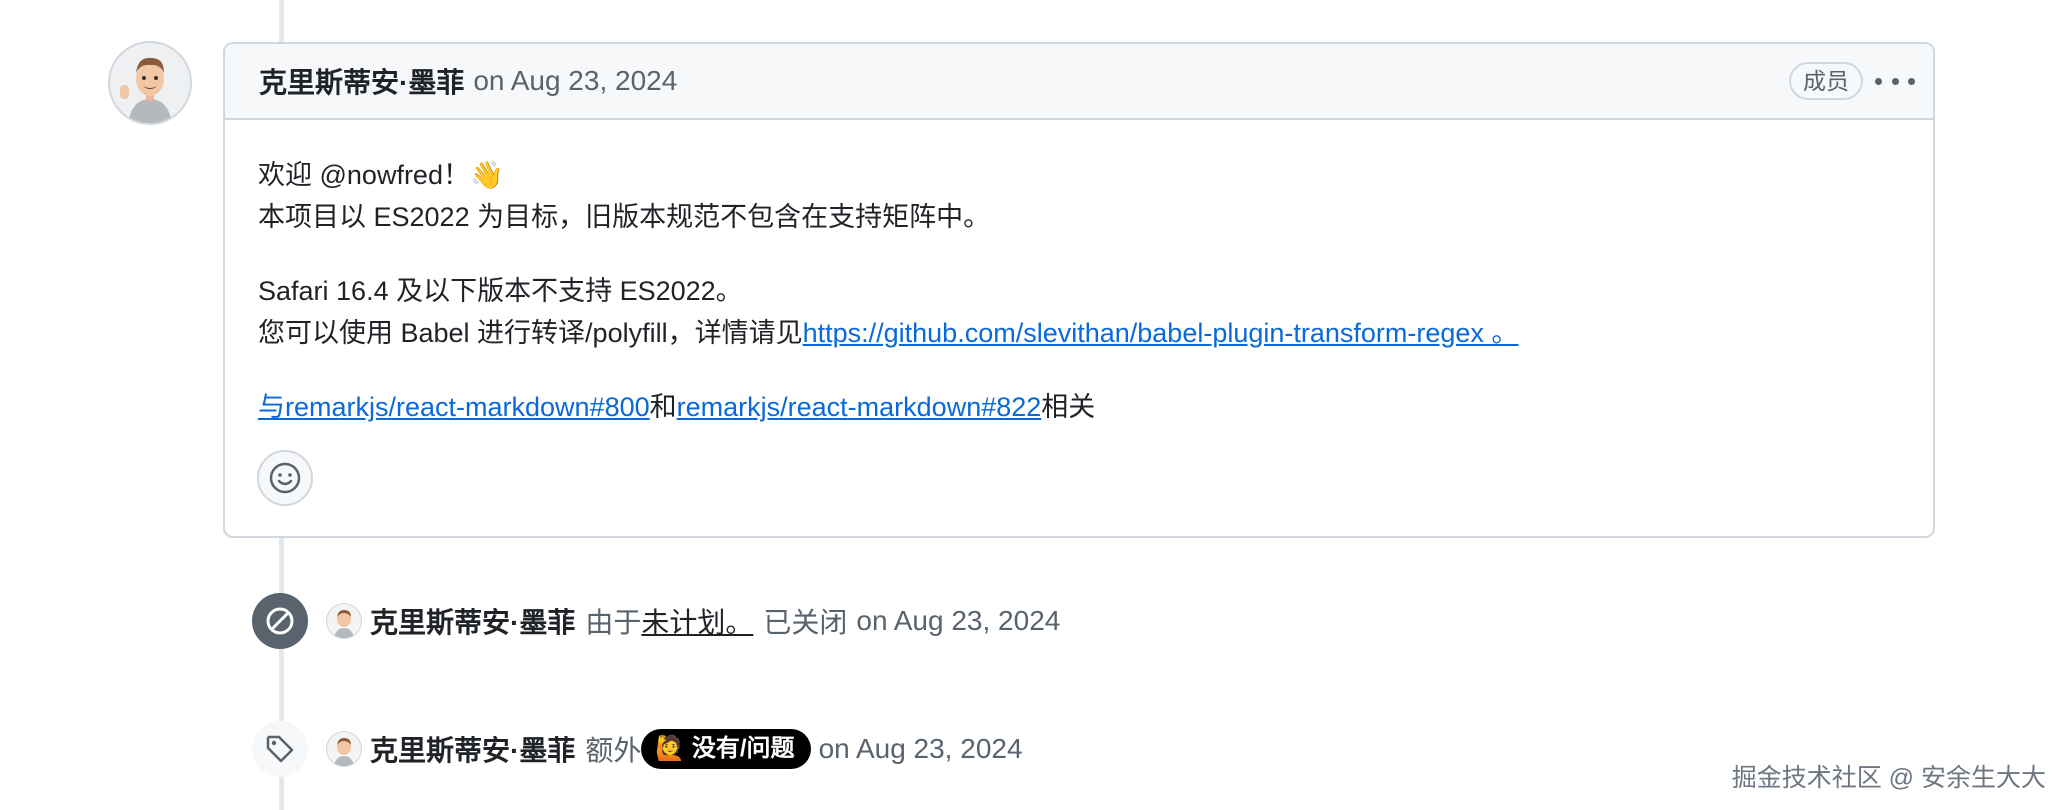 The image size is (2056, 810). Describe the element at coordinates (500, 291) in the screenshot. I see `safari-line: Safari 16.4 及以下版本不支持 ES2022。` at that location.